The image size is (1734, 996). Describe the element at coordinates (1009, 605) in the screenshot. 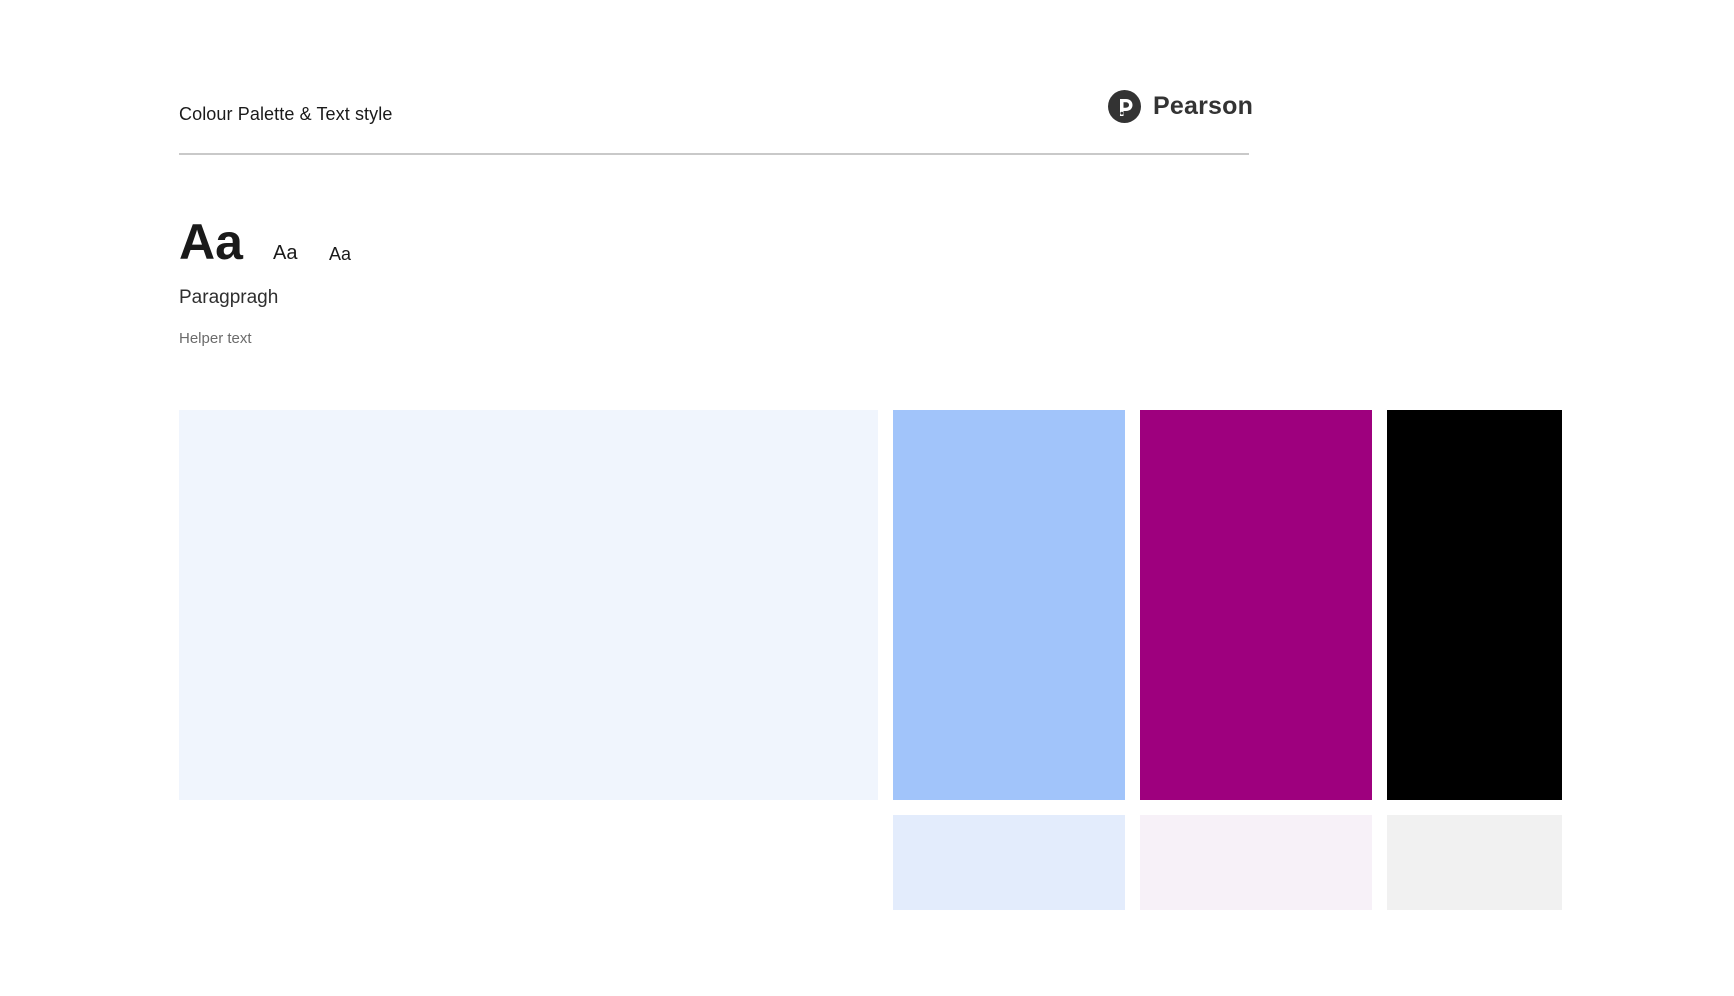

I see `swatch-blue` at that location.